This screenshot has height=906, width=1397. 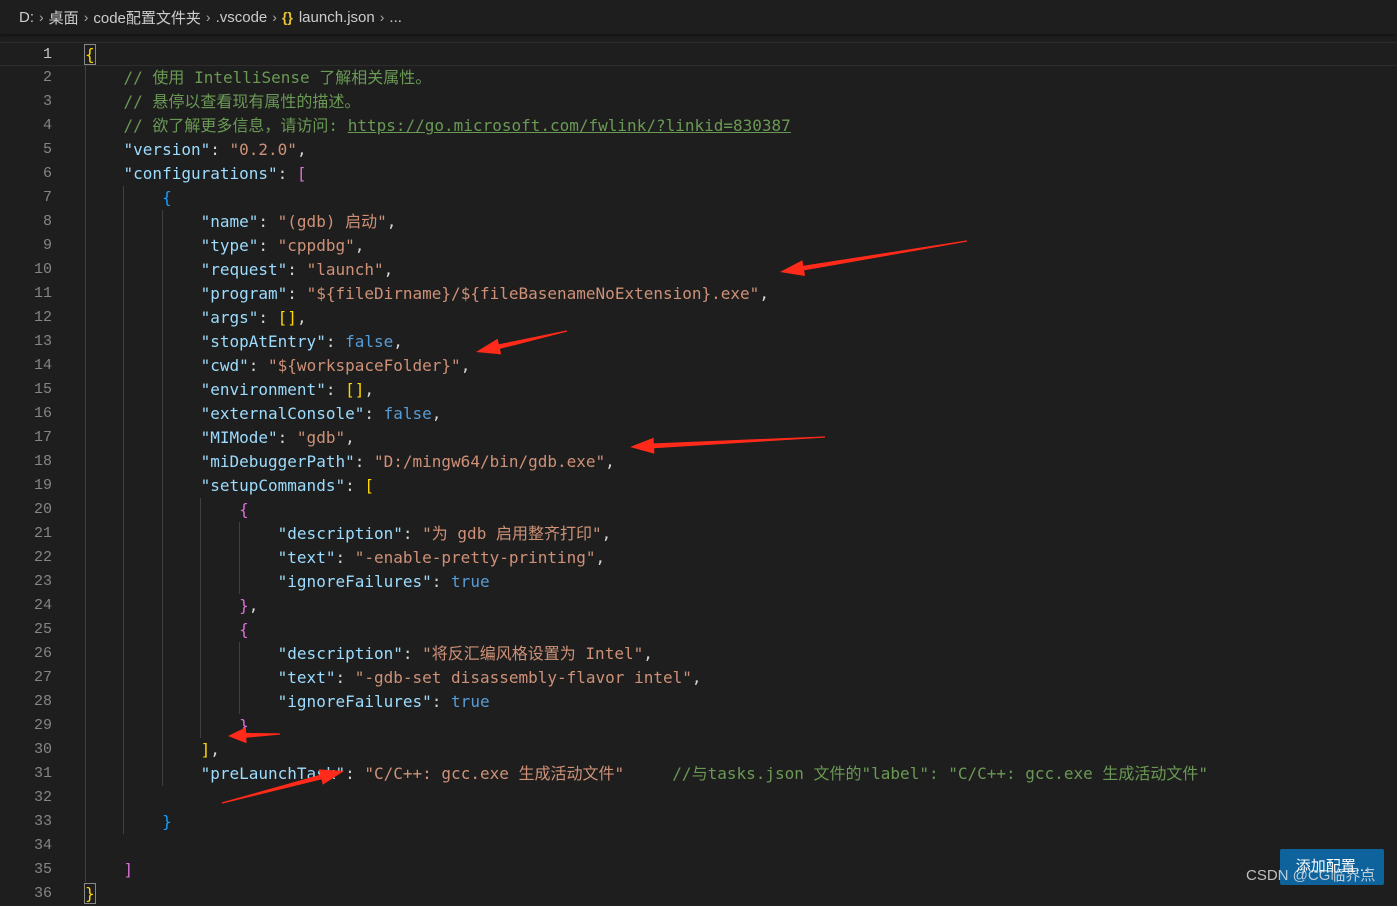 I want to click on json-key: "MIMode", so click(x=239, y=437).